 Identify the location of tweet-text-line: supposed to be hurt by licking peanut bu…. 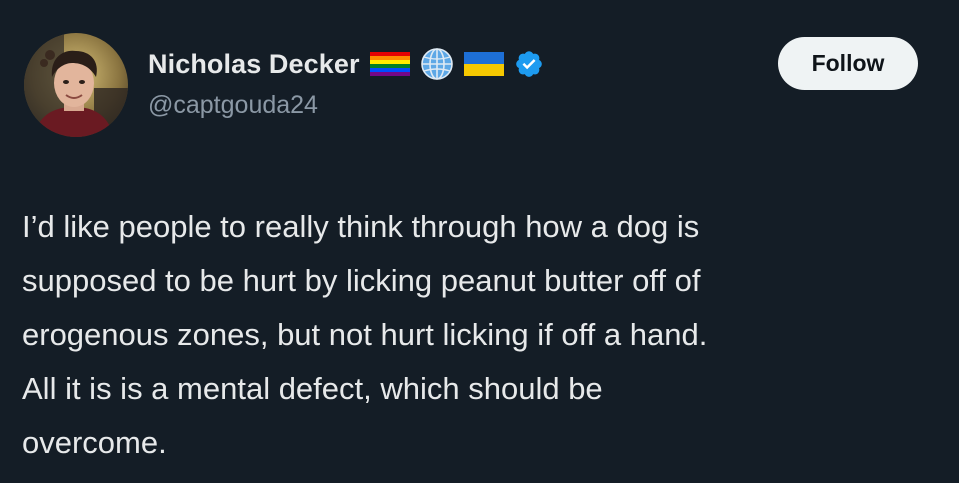
(361, 280).